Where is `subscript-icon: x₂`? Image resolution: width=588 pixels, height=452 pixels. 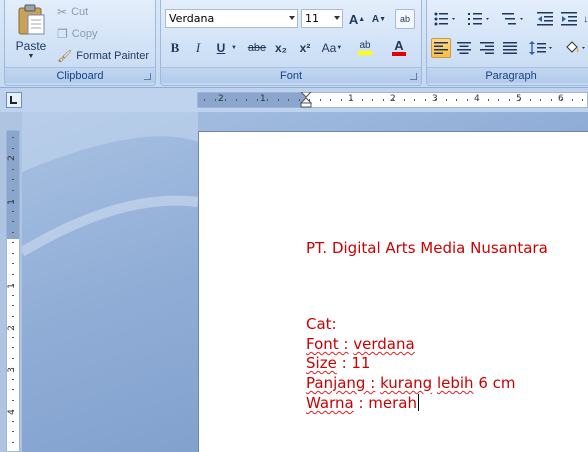
subscript-icon: x₂ is located at coordinates (280, 48).